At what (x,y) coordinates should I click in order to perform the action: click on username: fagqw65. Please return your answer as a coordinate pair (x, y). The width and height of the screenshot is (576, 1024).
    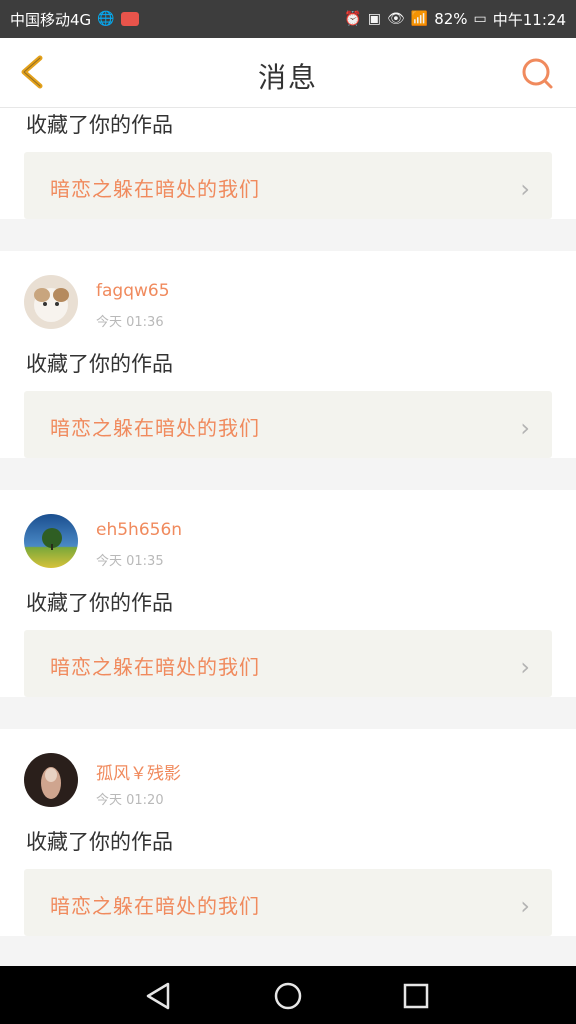
    Looking at the image, I should click on (133, 291).